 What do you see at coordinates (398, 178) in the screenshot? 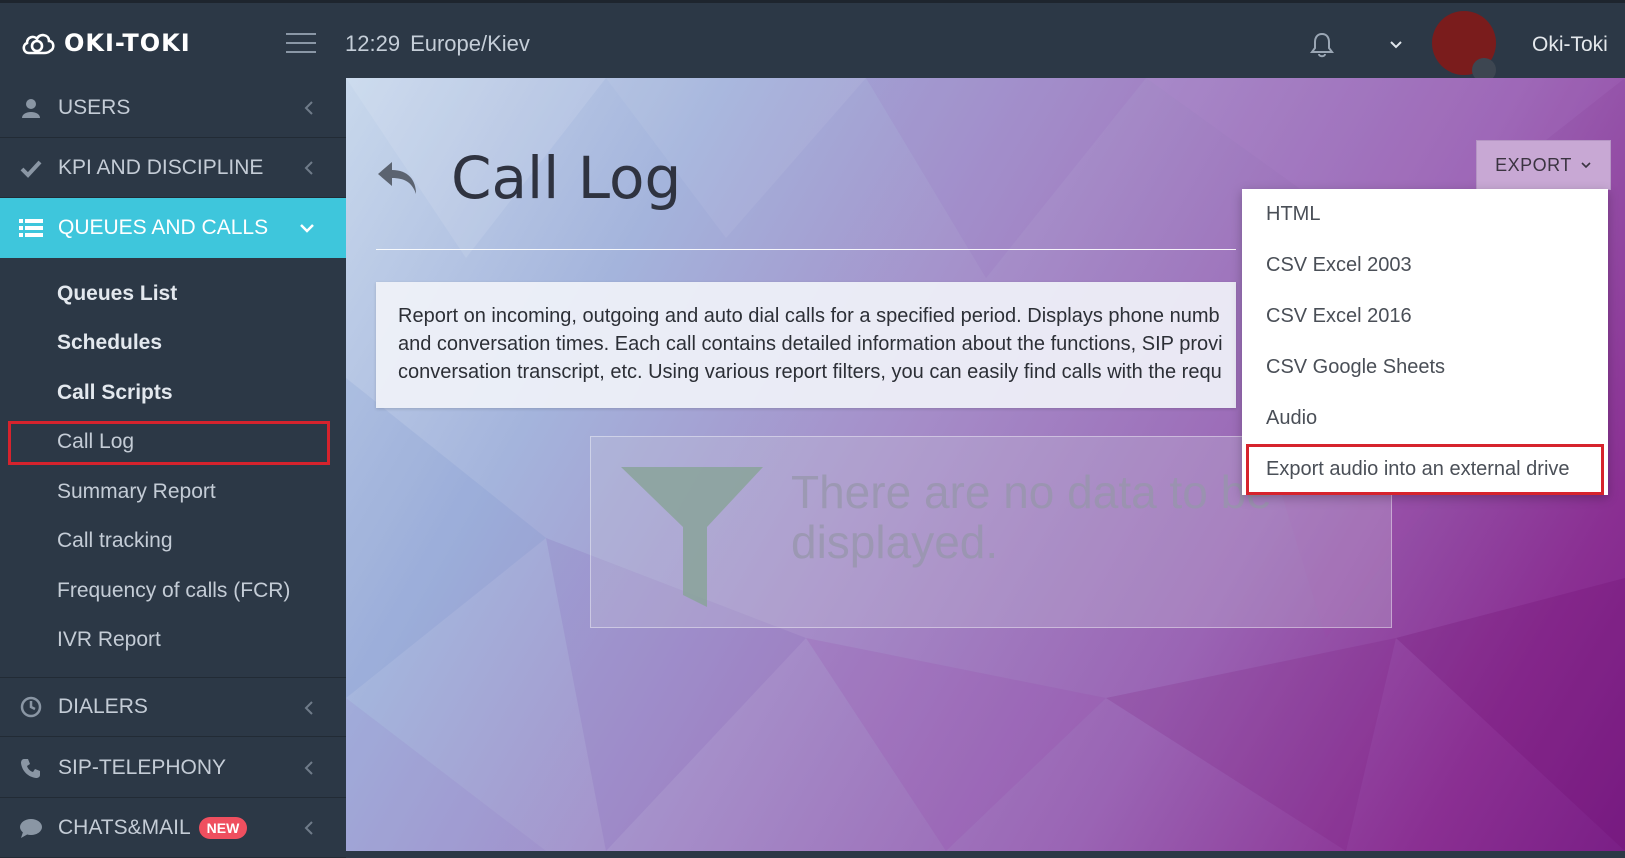
I see `back-arrow-icon` at bounding box center [398, 178].